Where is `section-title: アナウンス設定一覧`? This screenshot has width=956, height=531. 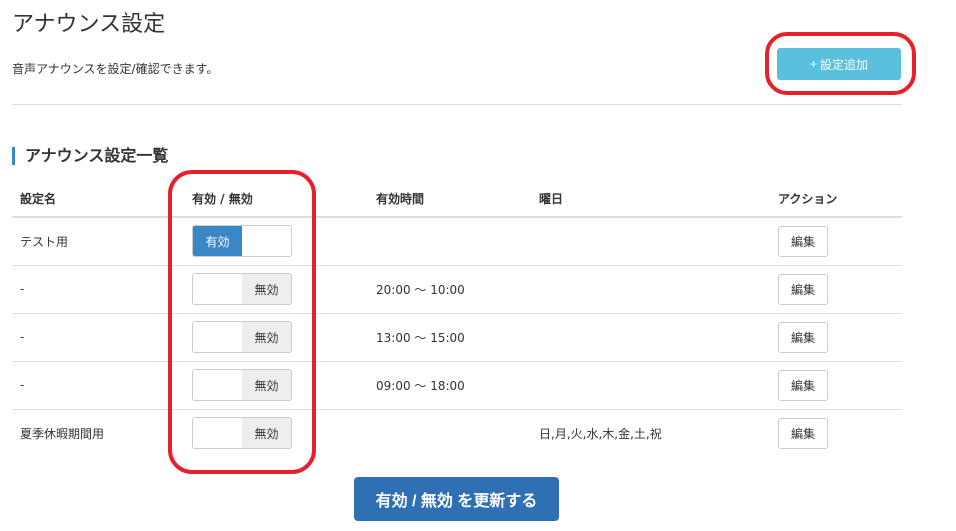 section-title: アナウンス設定一覧 is located at coordinates (90, 156).